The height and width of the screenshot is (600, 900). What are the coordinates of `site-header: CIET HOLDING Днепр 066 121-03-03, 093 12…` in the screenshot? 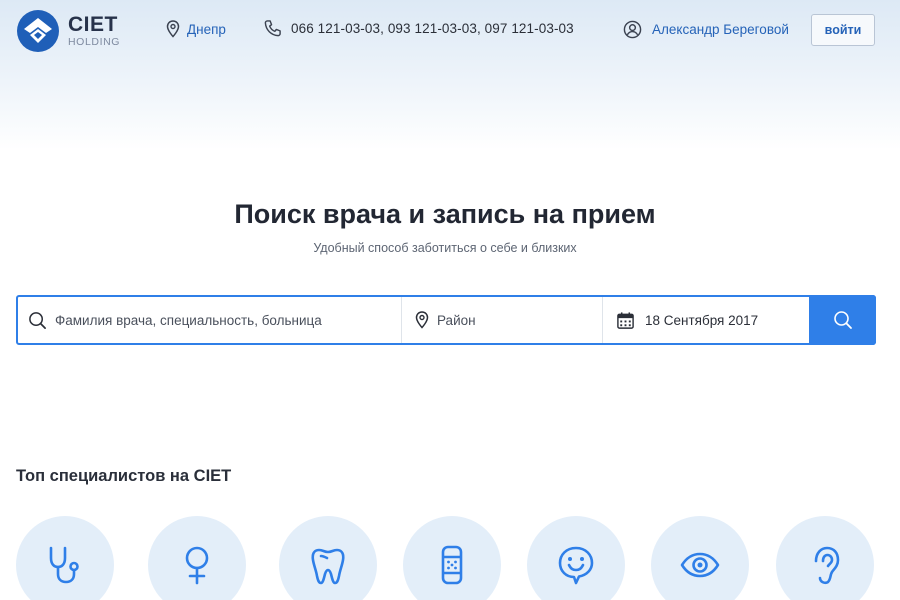 It's located at (450, 31).